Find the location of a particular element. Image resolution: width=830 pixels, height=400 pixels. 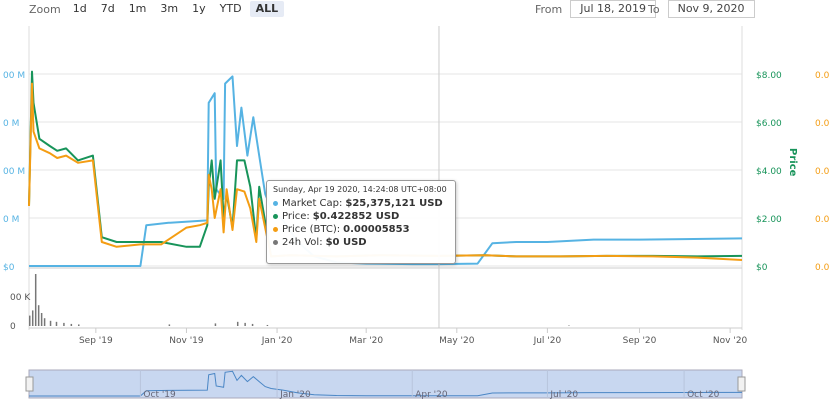

x-tick-label: Jan '20 is located at coordinates (277, 341).